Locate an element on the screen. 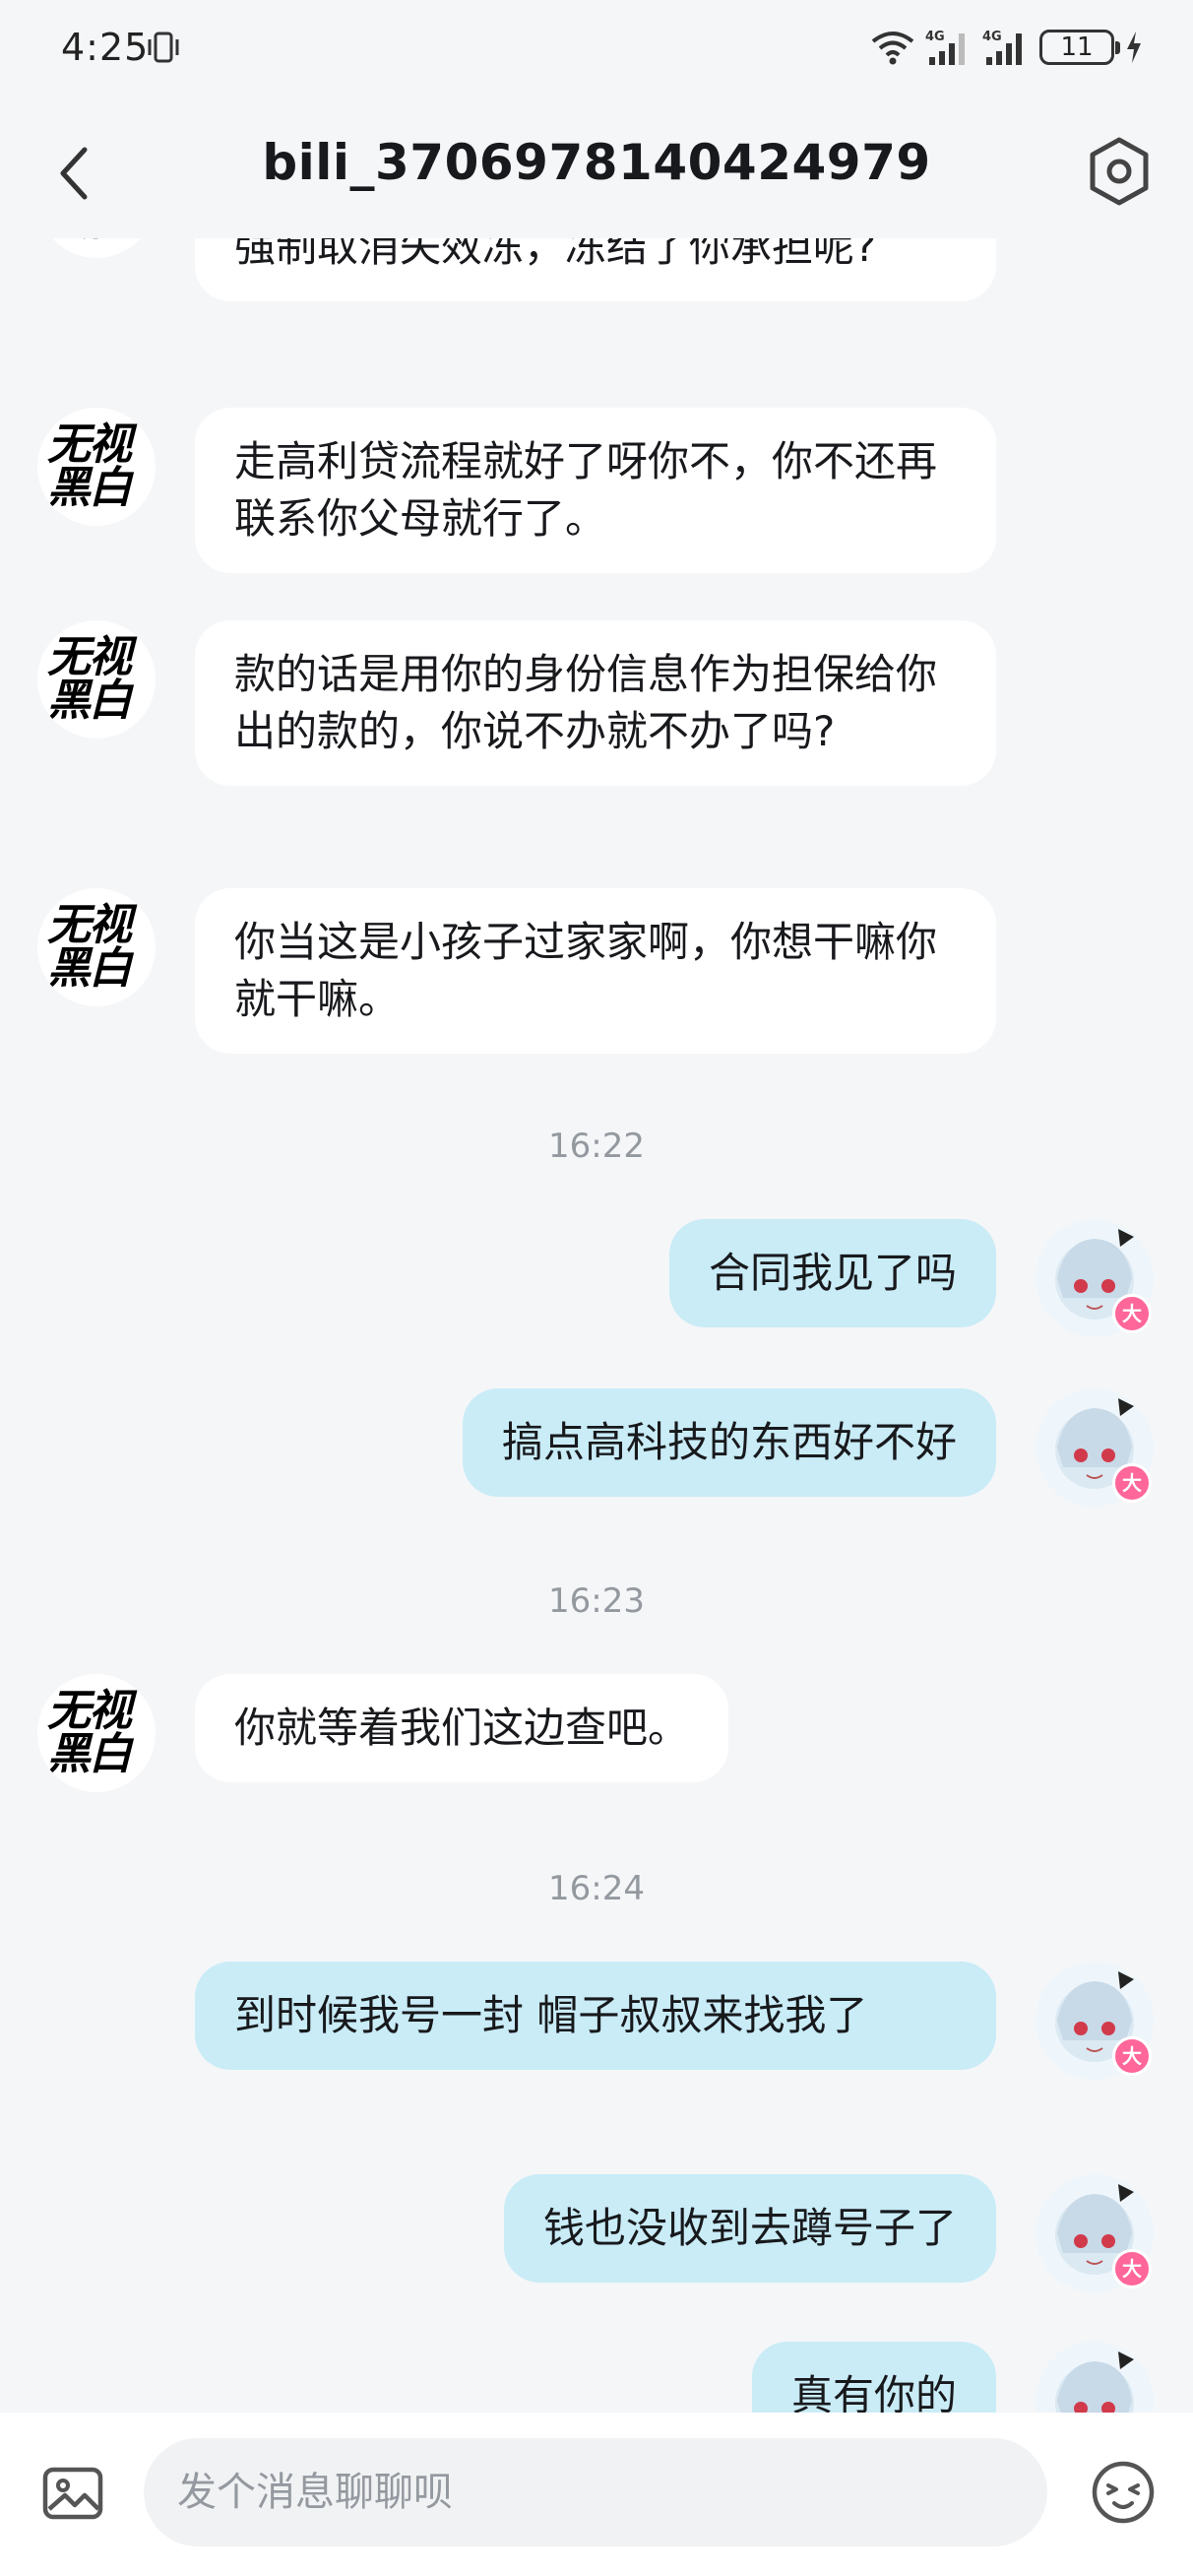 The image size is (1193, 2576). signal-label-2: 4G is located at coordinates (992, 37).